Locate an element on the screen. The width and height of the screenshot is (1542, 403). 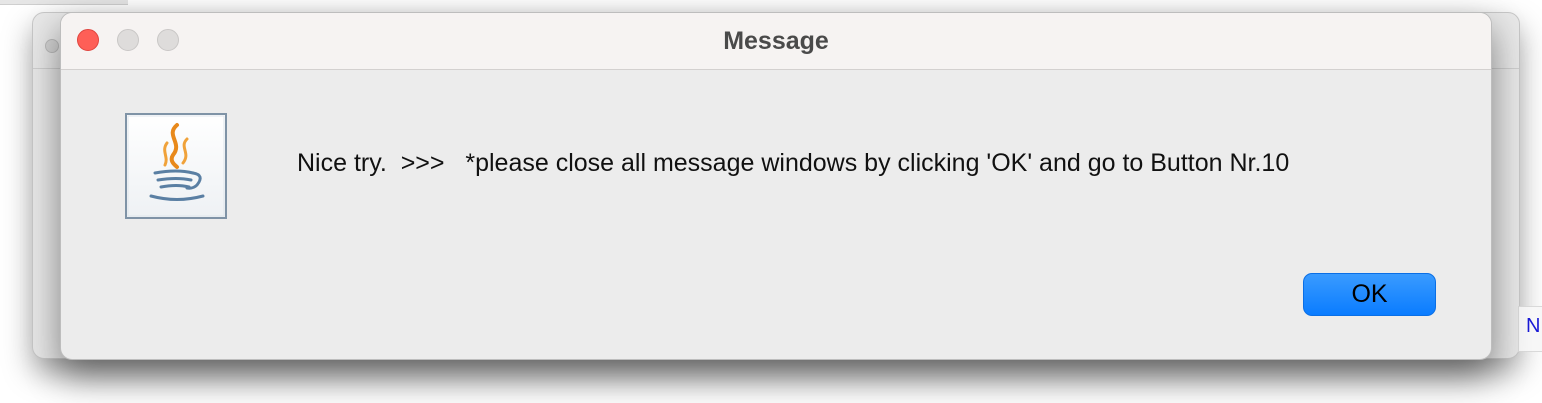
dialog-titlebar: Message is located at coordinates (776, 41).